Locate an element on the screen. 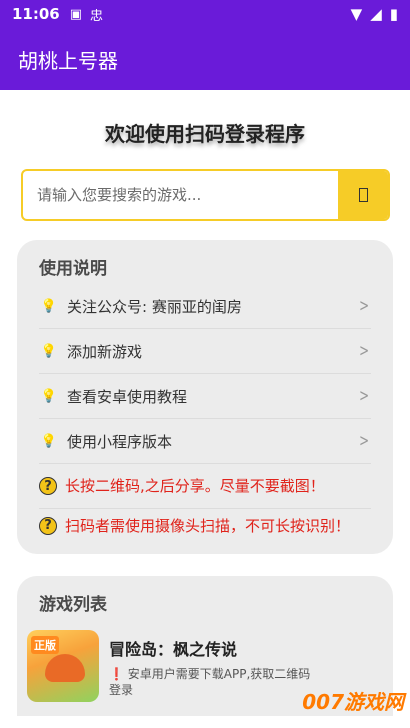 This screenshot has height=728, width=410. usage-item-label: 添加新游戏 is located at coordinates (105, 351).